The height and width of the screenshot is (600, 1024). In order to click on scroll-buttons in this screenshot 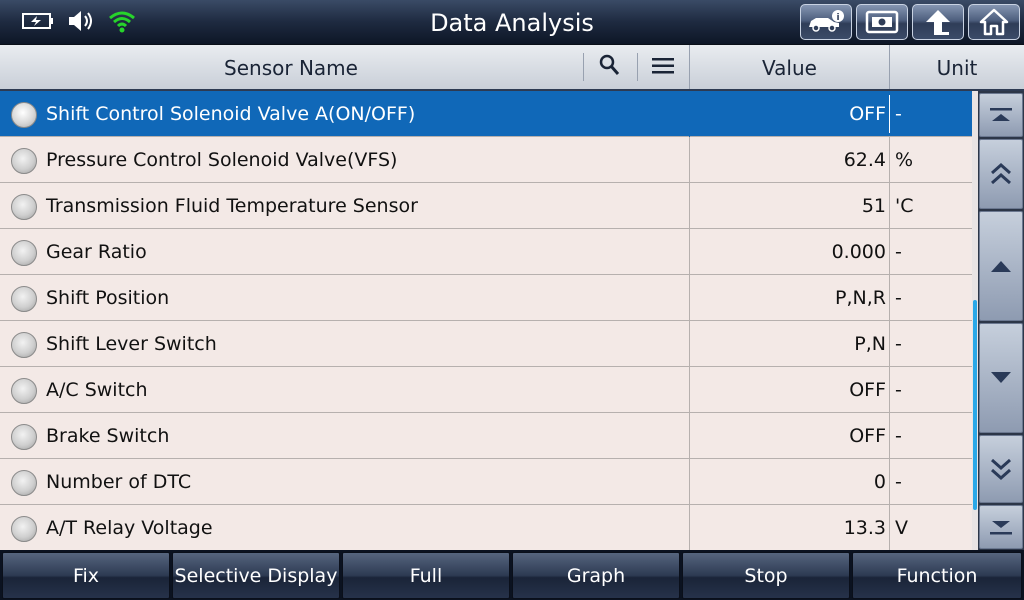, I will do `click(1001, 320)`.